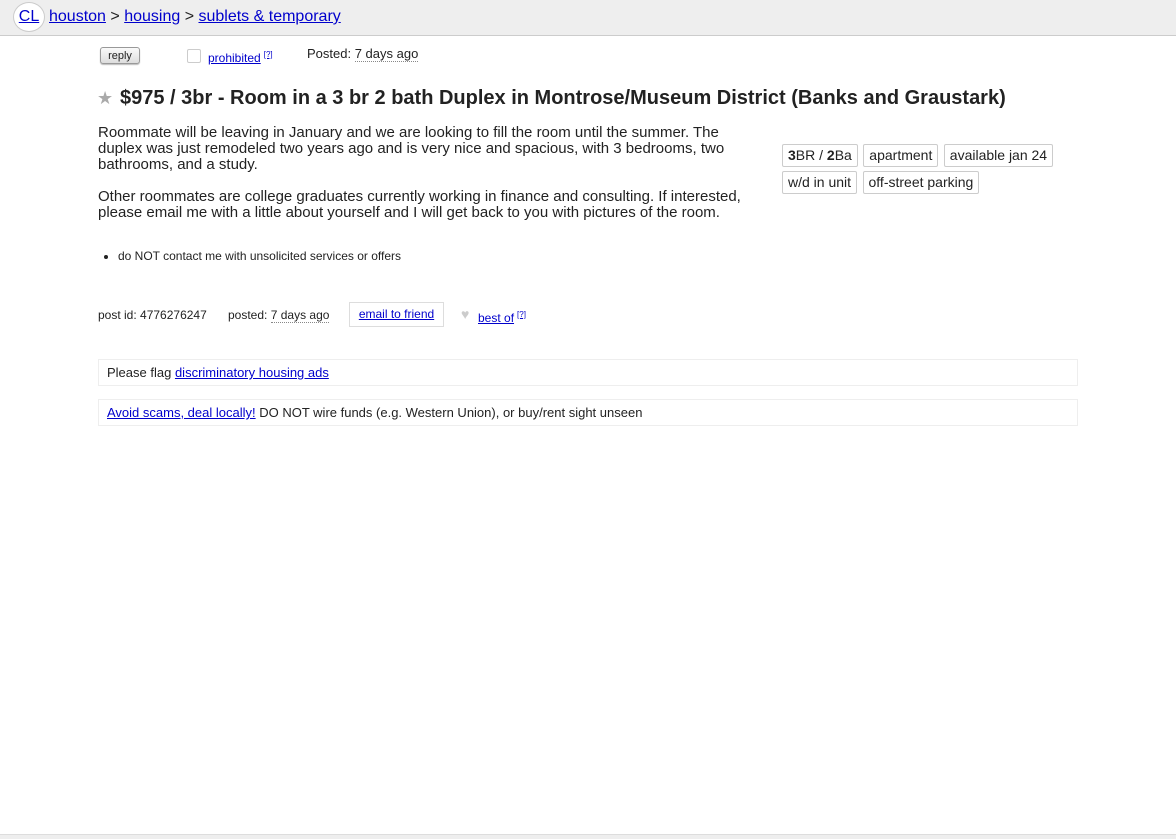  I want to click on flag-notice-text: Please flag, so click(139, 372).